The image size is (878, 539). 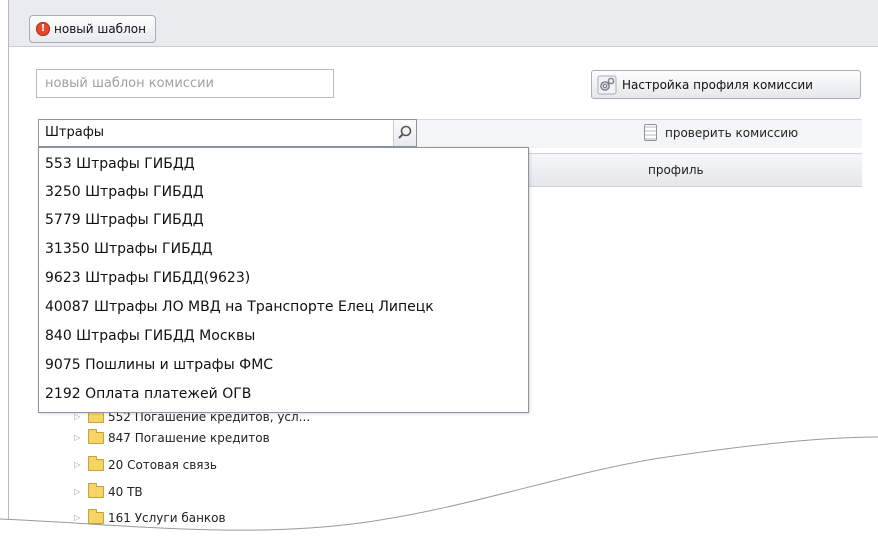 What do you see at coordinates (100, 29) in the screenshot?
I see `tab-label: новый шаблон` at bounding box center [100, 29].